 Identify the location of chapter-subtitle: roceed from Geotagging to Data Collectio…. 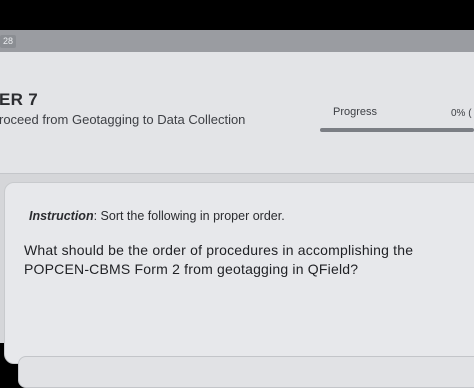
(123, 119).